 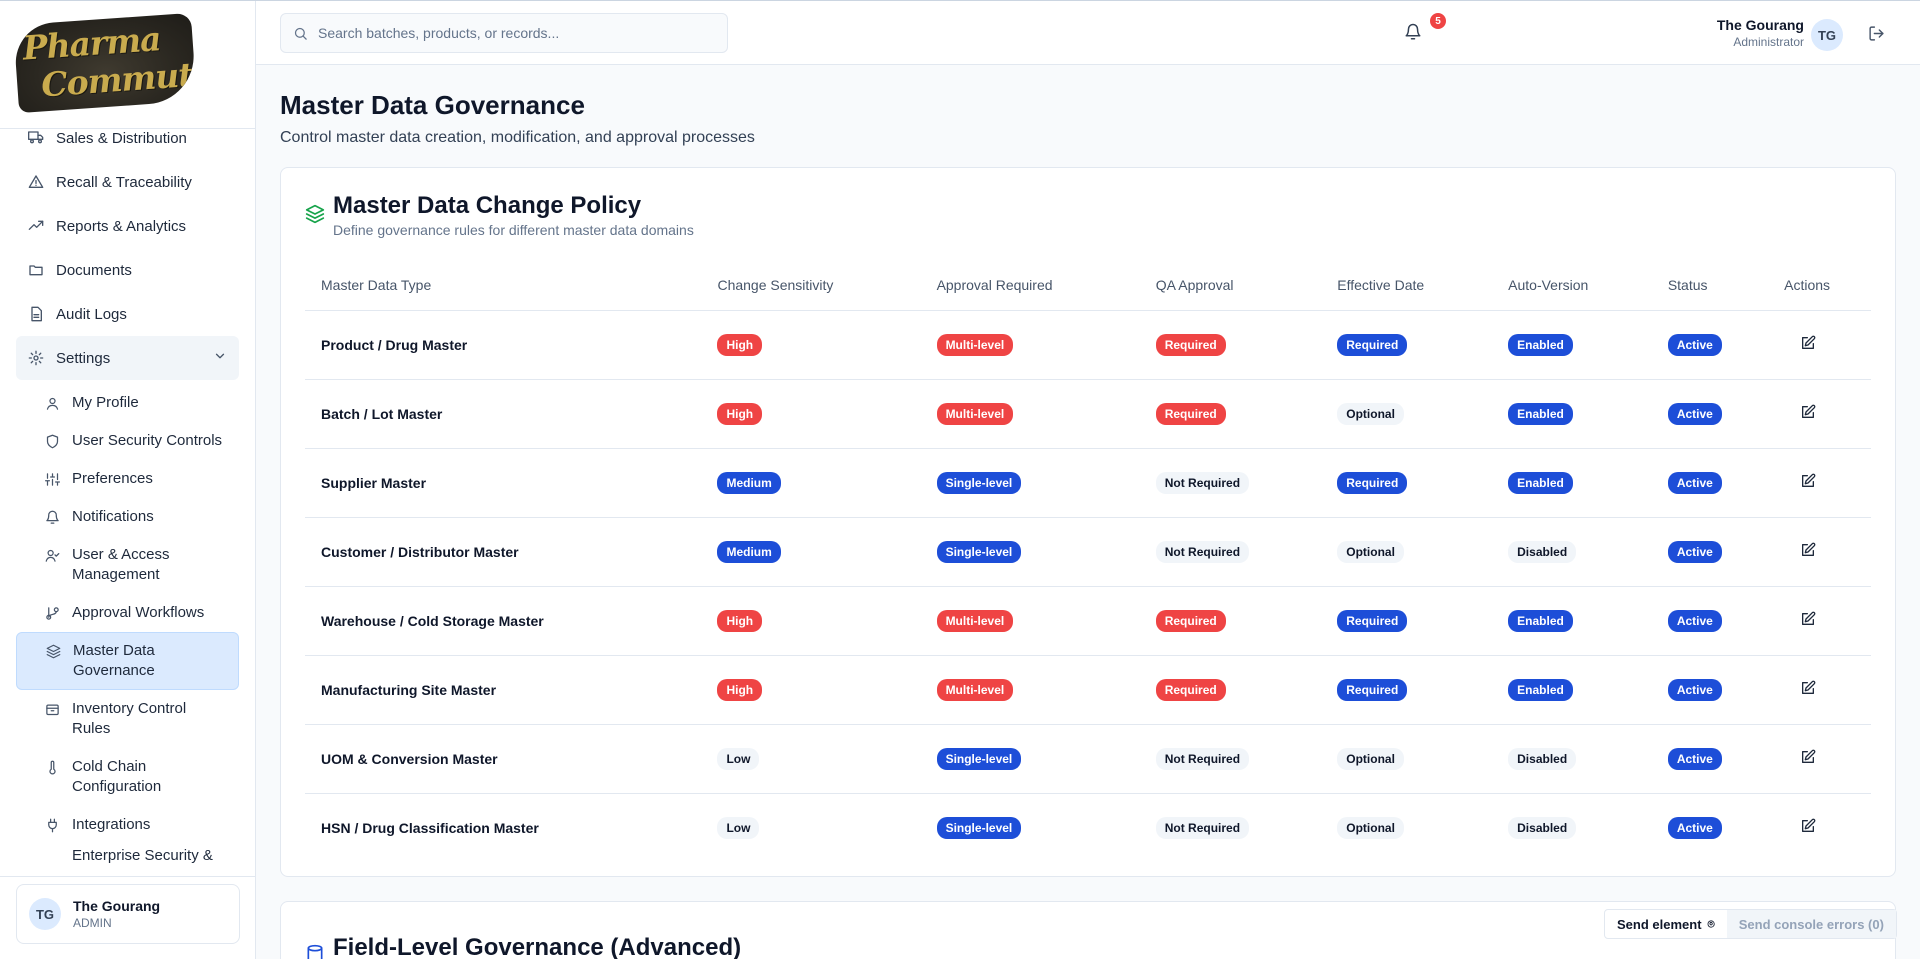 I want to click on thermometer-icon, so click(x=52, y=767).